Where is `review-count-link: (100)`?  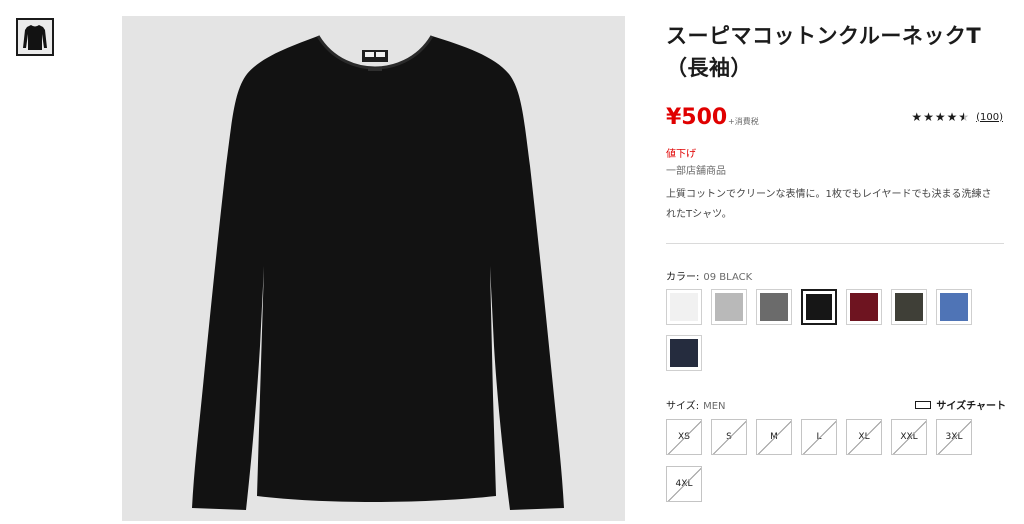
review-count-link: (100) is located at coordinates (989, 117).